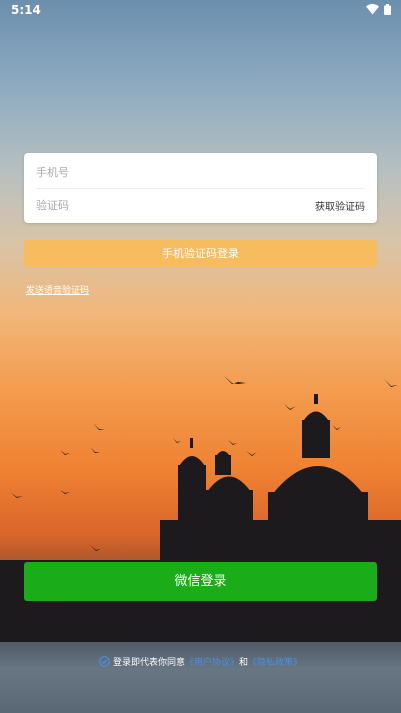 This screenshot has height=713, width=401. I want to click on login-form: 获取验证码, so click(200, 188).